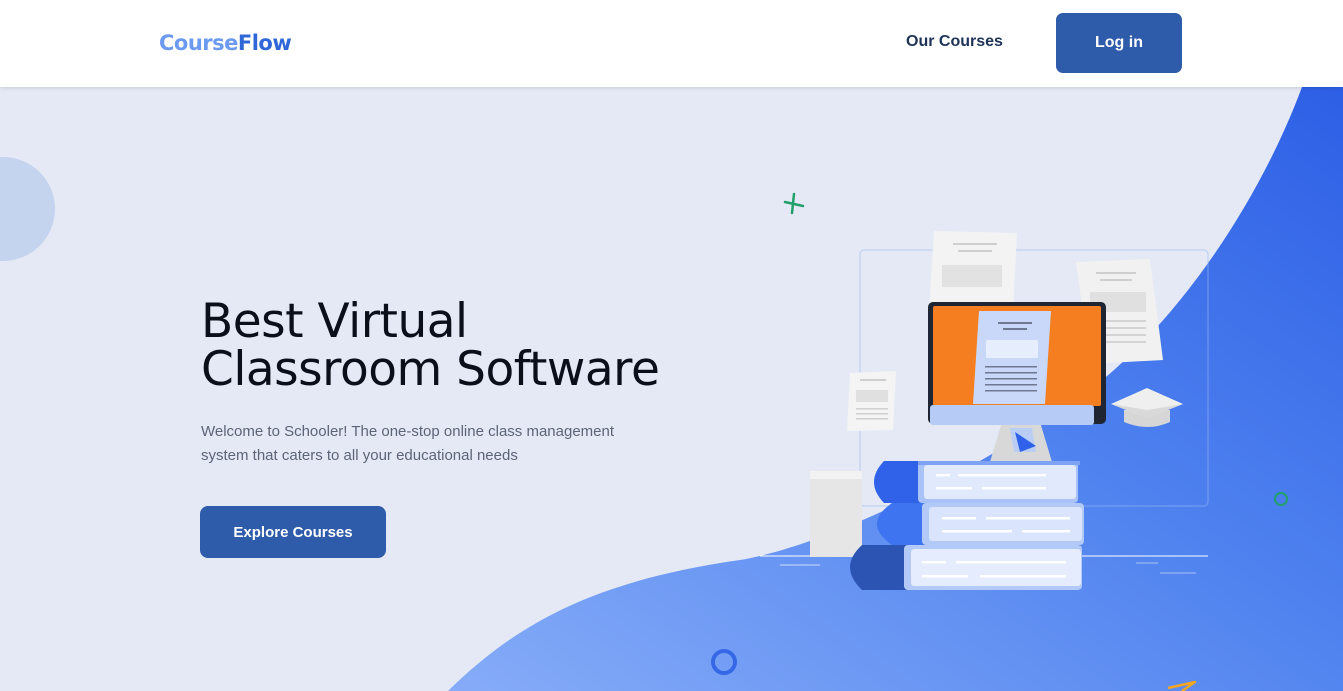 The image size is (1343, 691). What do you see at coordinates (293, 532) in the screenshot?
I see `explore-courses-button: Explore Courses` at bounding box center [293, 532].